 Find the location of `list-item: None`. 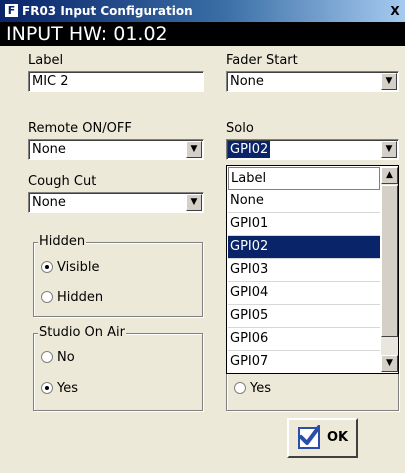

list-item: None is located at coordinates (304, 201).